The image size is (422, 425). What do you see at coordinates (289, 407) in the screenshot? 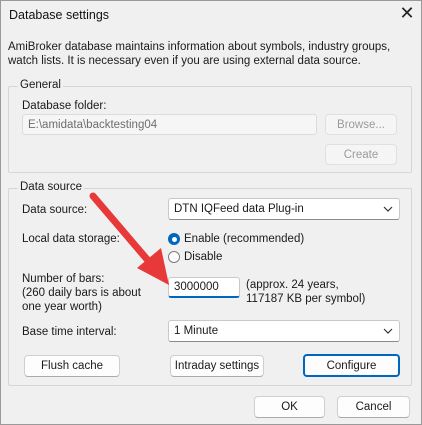
I see `ok-button: OK` at bounding box center [289, 407].